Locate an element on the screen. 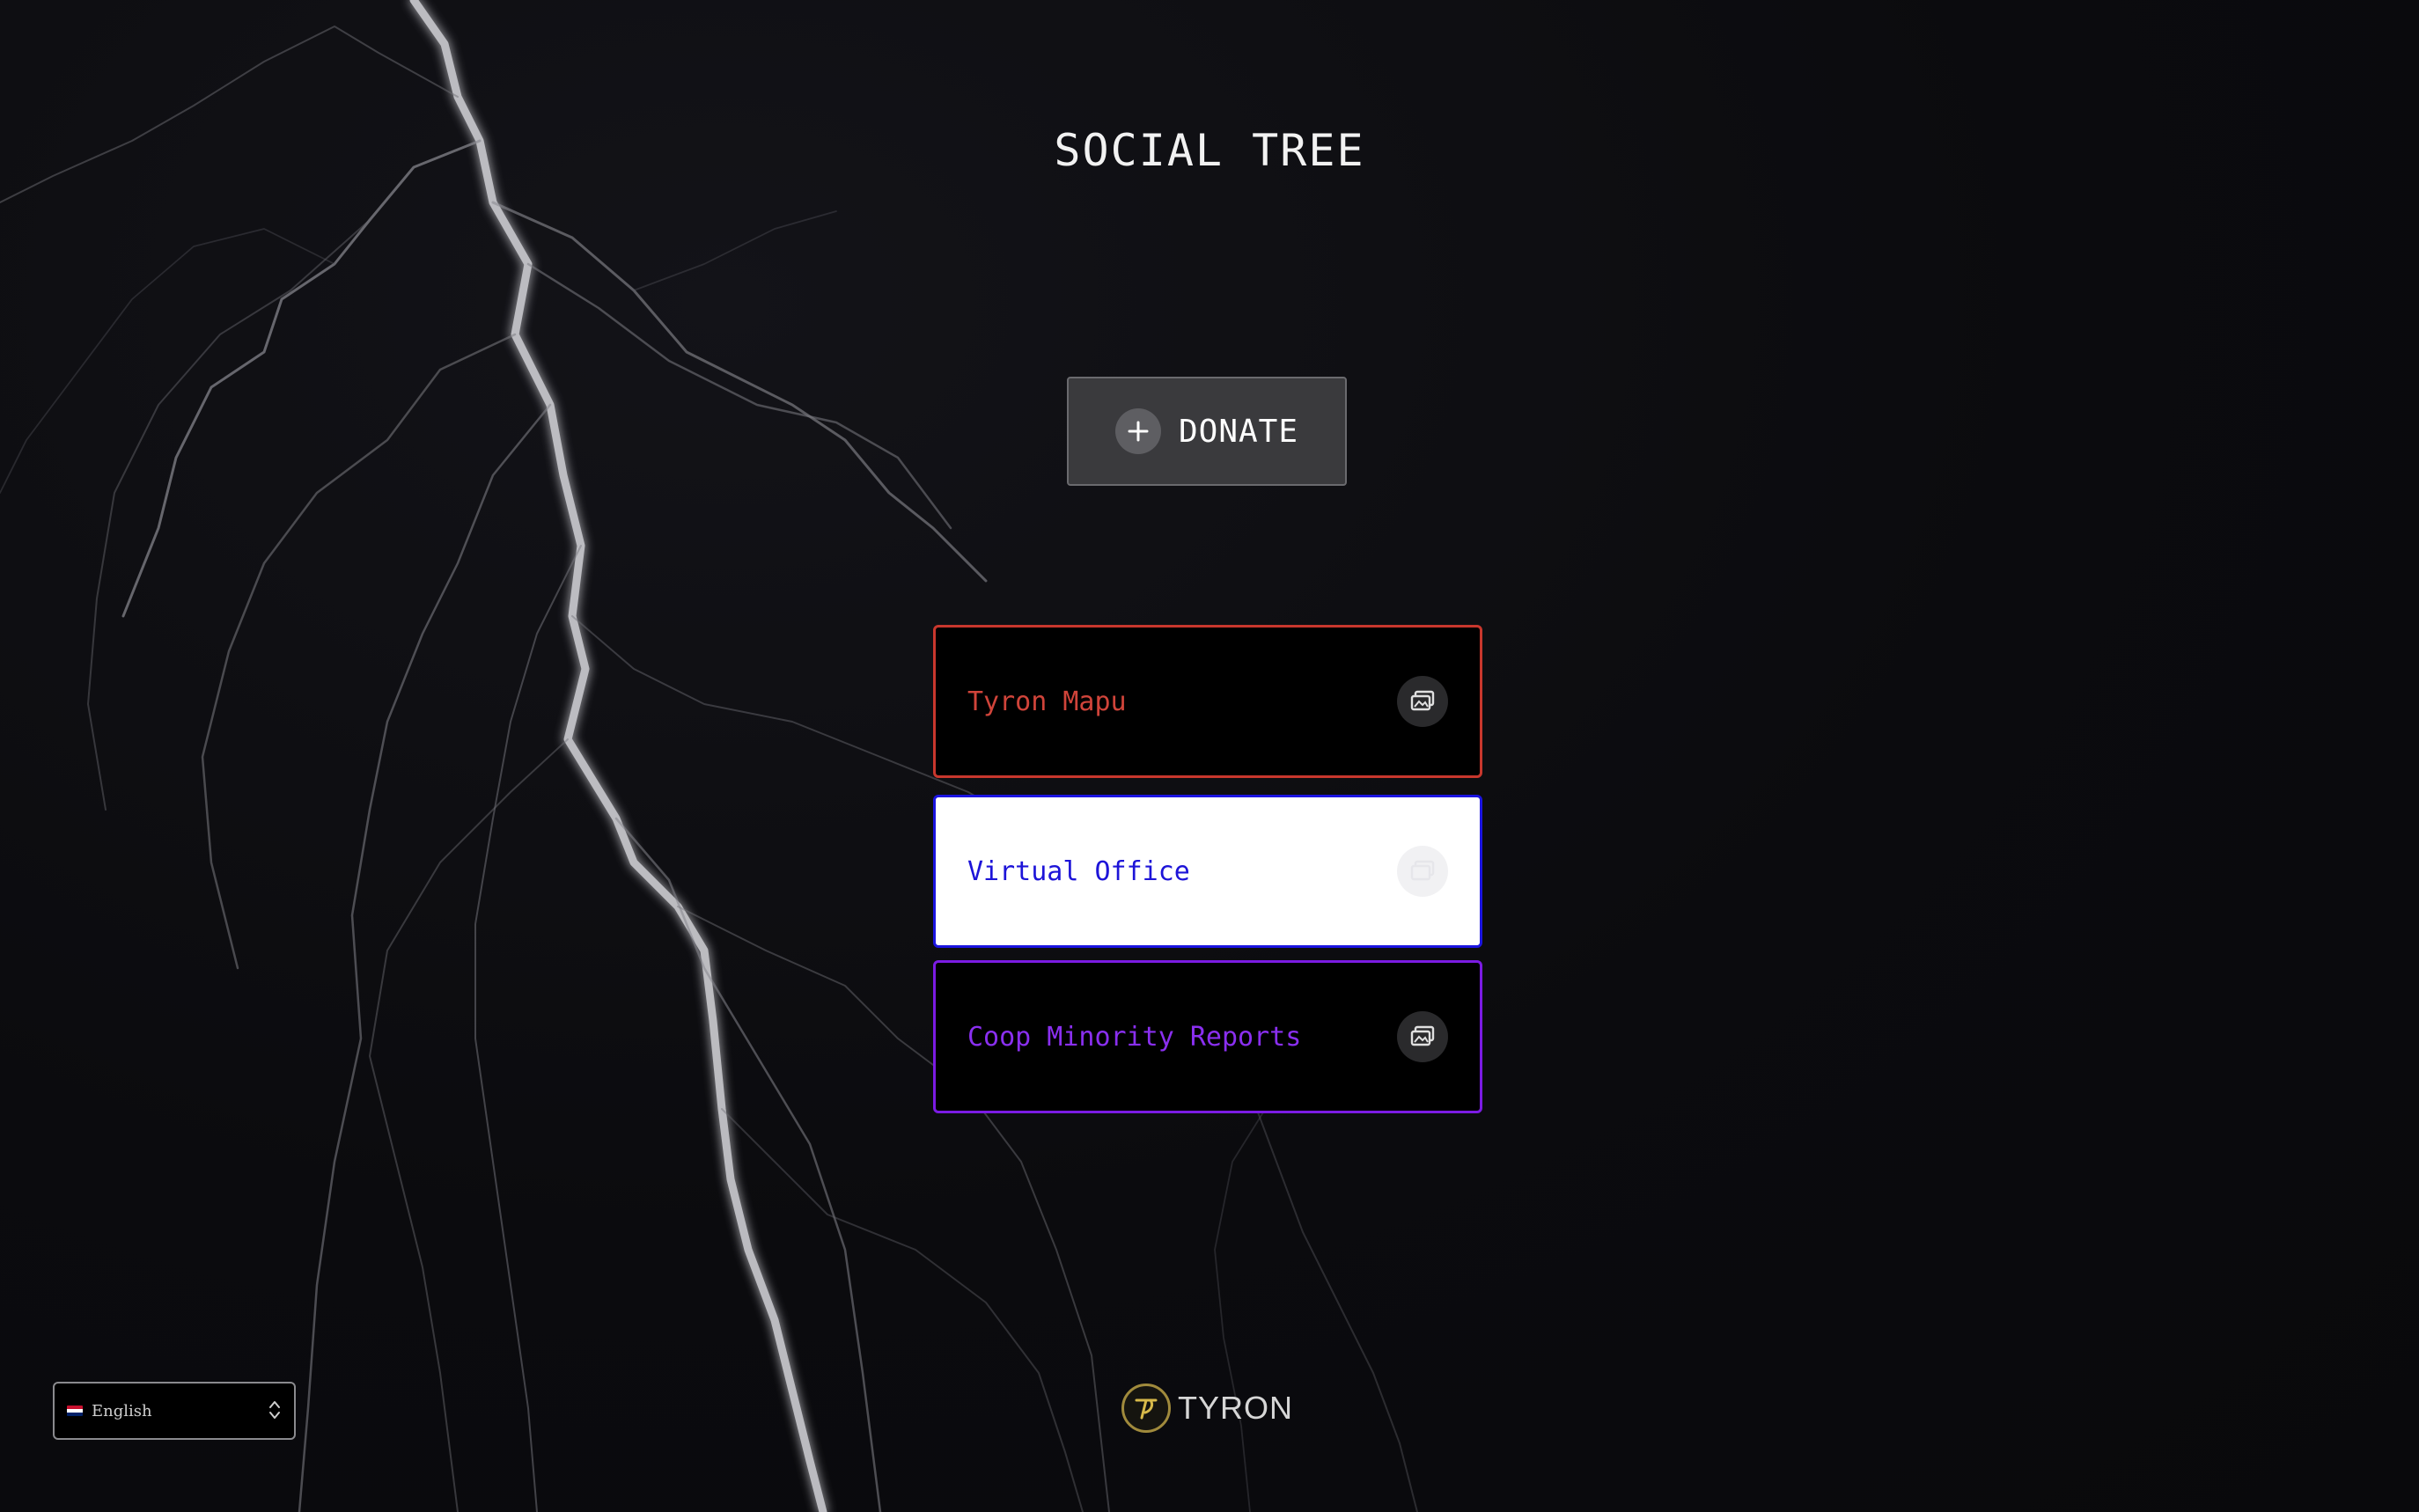 This screenshot has width=2419, height=1512. footer-brand: TYRON is located at coordinates (1207, 1409).